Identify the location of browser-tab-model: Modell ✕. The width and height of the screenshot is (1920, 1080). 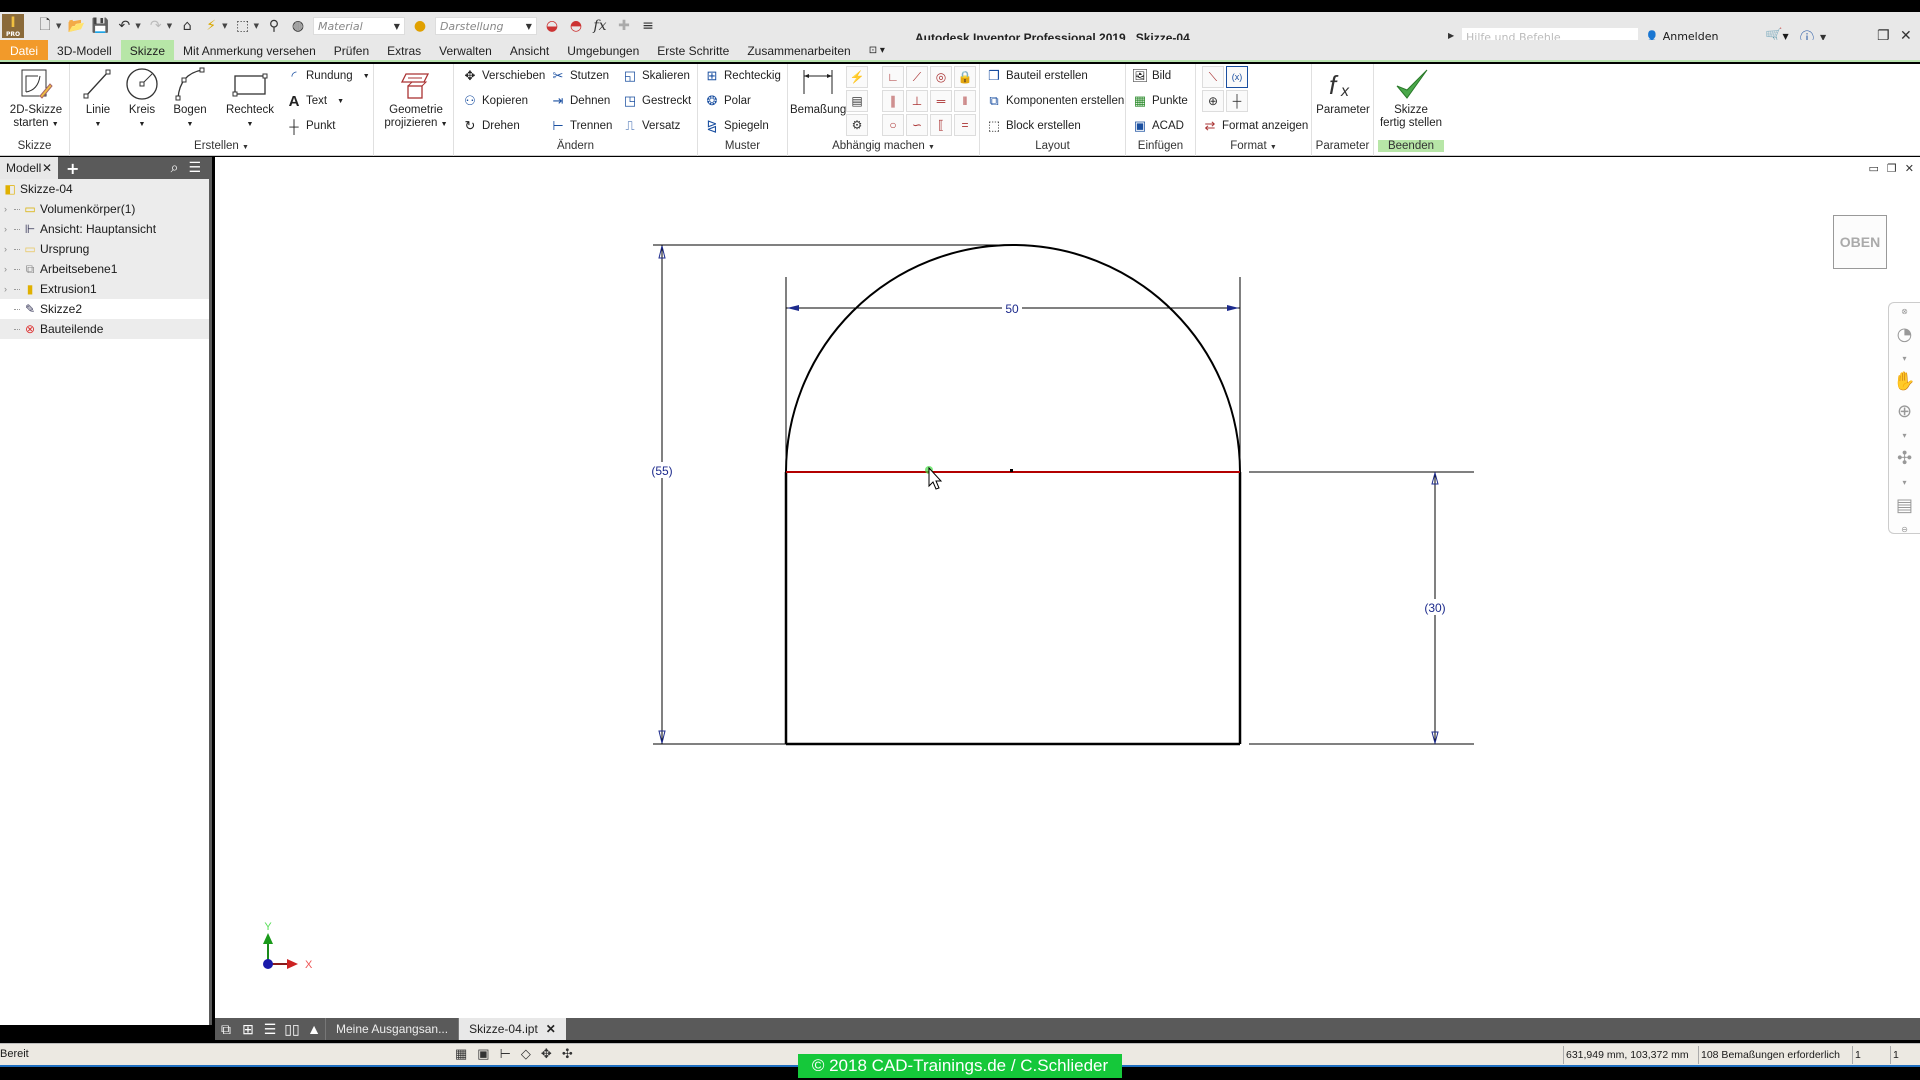
(29, 168).